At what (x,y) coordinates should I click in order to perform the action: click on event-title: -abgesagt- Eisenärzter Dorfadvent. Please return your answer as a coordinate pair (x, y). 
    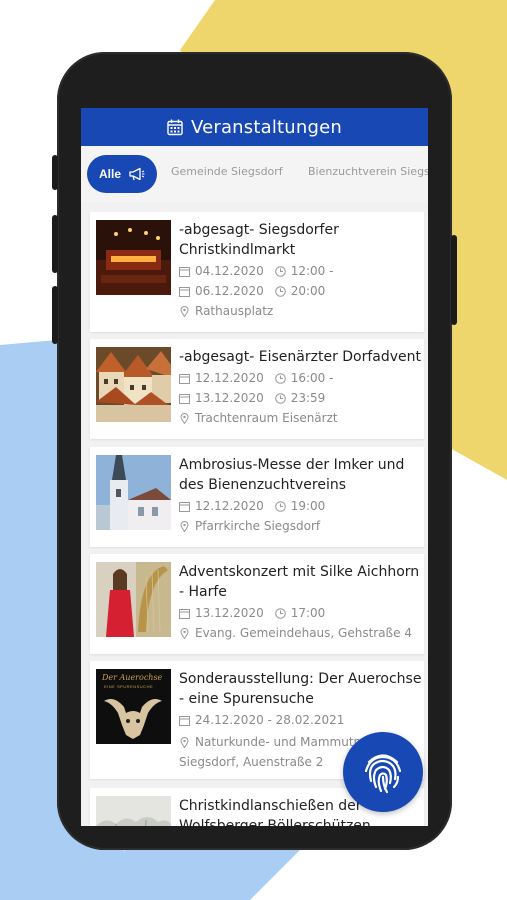
    Looking at the image, I should click on (300, 357).